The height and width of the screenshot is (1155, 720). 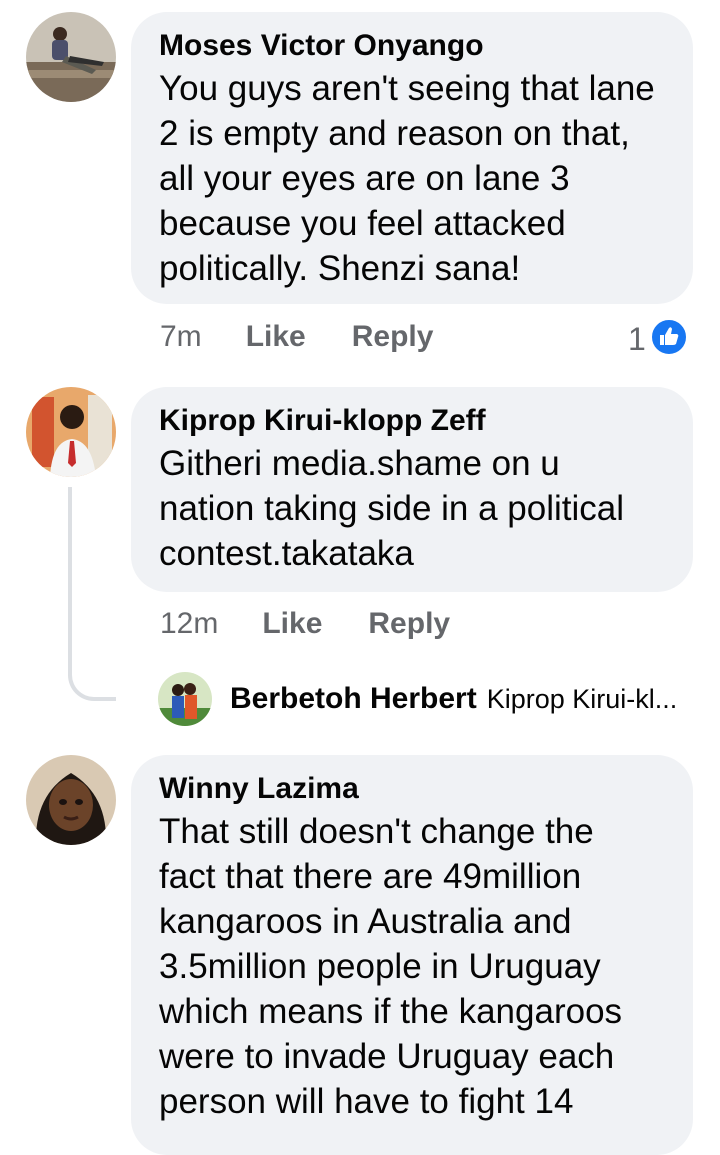 What do you see at coordinates (189, 623) in the screenshot?
I see `comment-time: 12m` at bounding box center [189, 623].